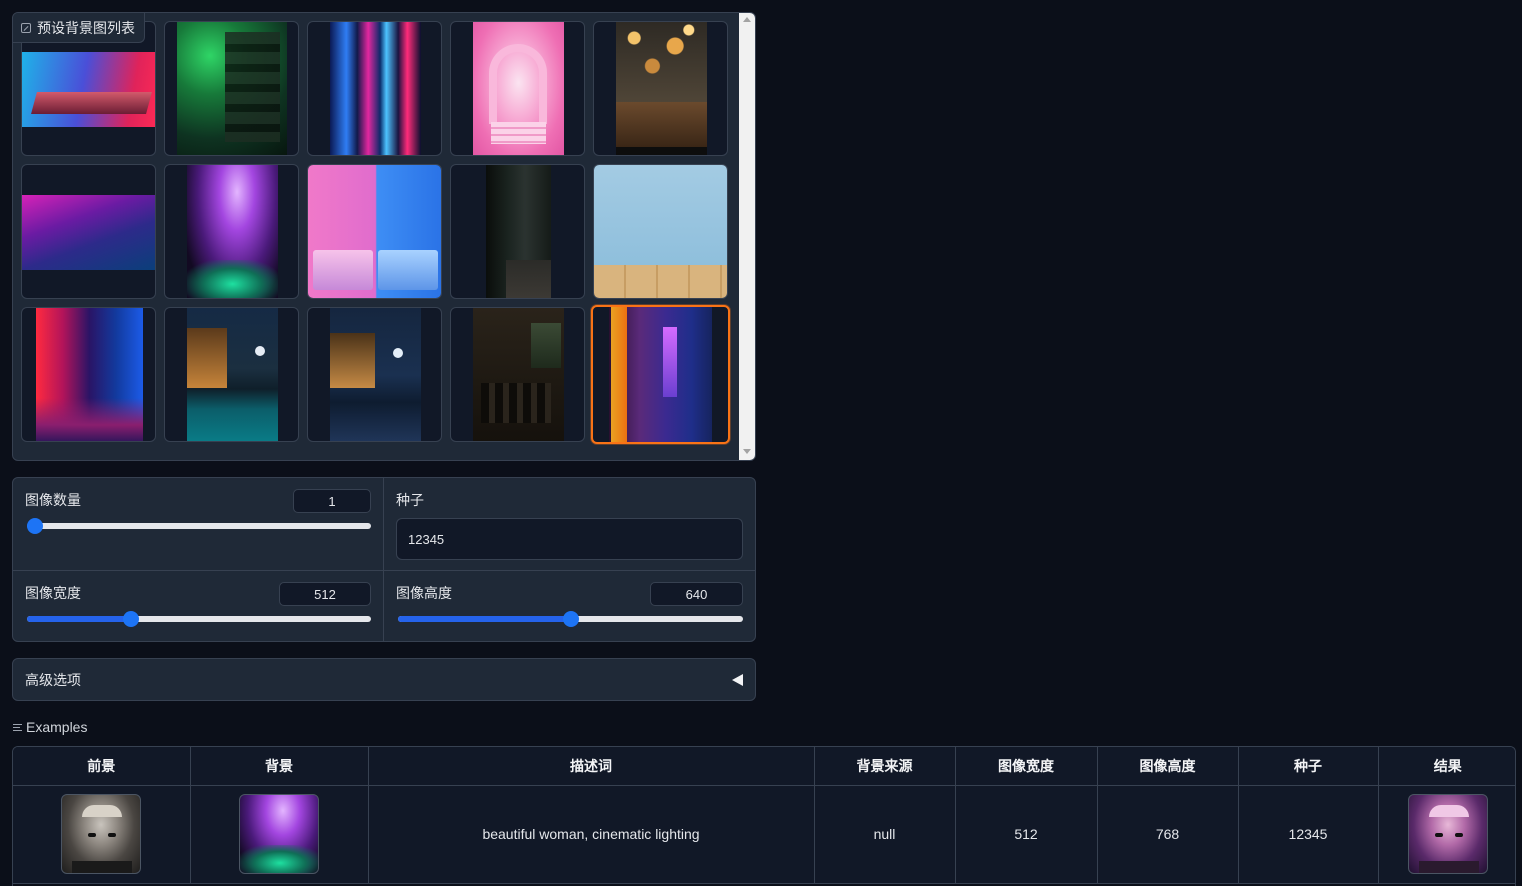 The height and width of the screenshot is (886, 1522). I want to click on scroll-up-arrow-icon, so click(747, 19).